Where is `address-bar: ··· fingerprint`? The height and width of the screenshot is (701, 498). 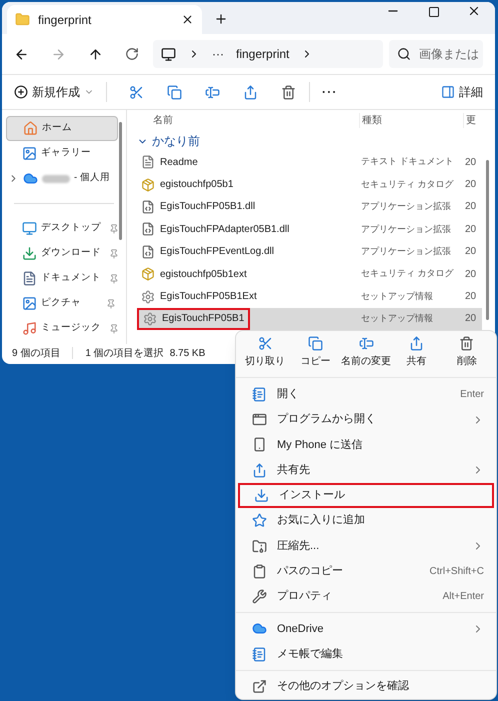
address-bar: ··· fingerprint is located at coordinates (268, 54).